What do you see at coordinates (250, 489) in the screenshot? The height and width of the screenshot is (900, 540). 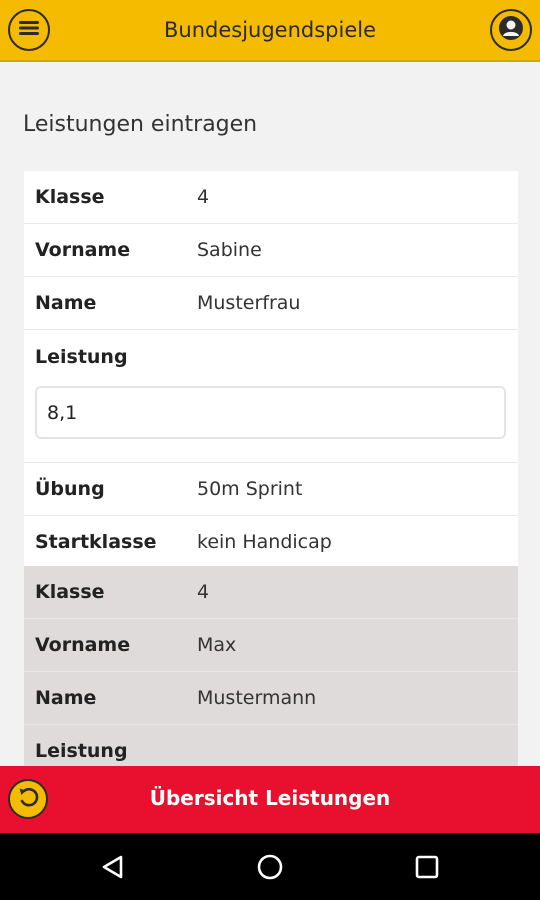 I see `uebung-value: 50m Sprint` at bounding box center [250, 489].